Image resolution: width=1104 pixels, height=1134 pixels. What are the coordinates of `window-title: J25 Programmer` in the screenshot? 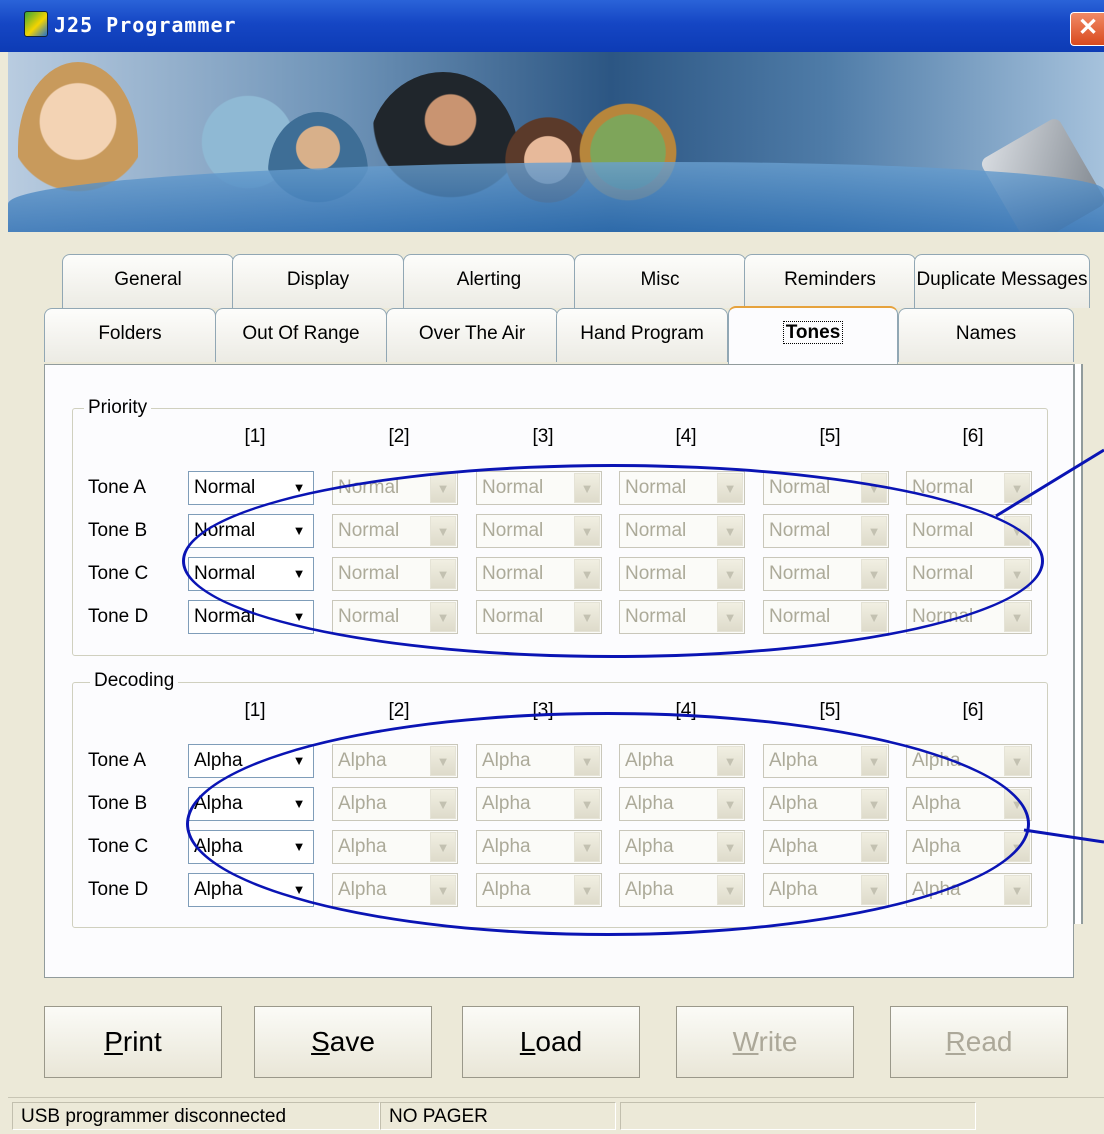 It's located at (145, 25).